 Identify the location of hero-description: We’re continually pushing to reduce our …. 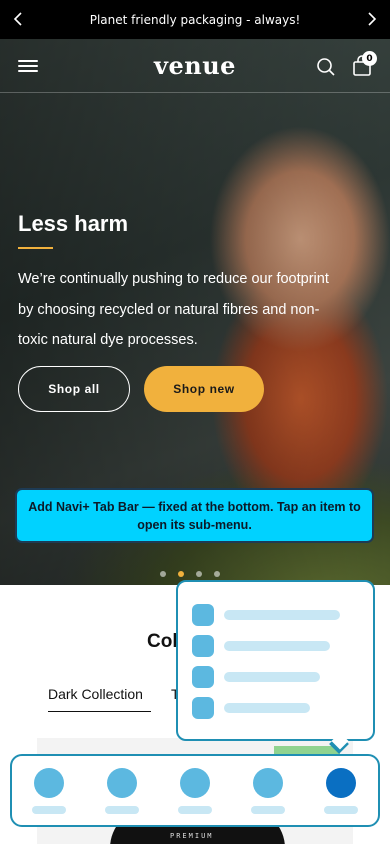
(173, 309).